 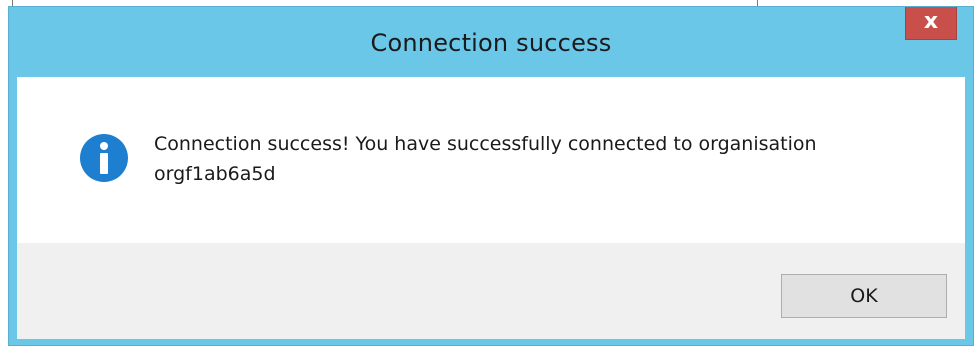 What do you see at coordinates (215, 174) in the screenshot?
I see `message-line: orgf1ab6a5d` at bounding box center [215, 174].